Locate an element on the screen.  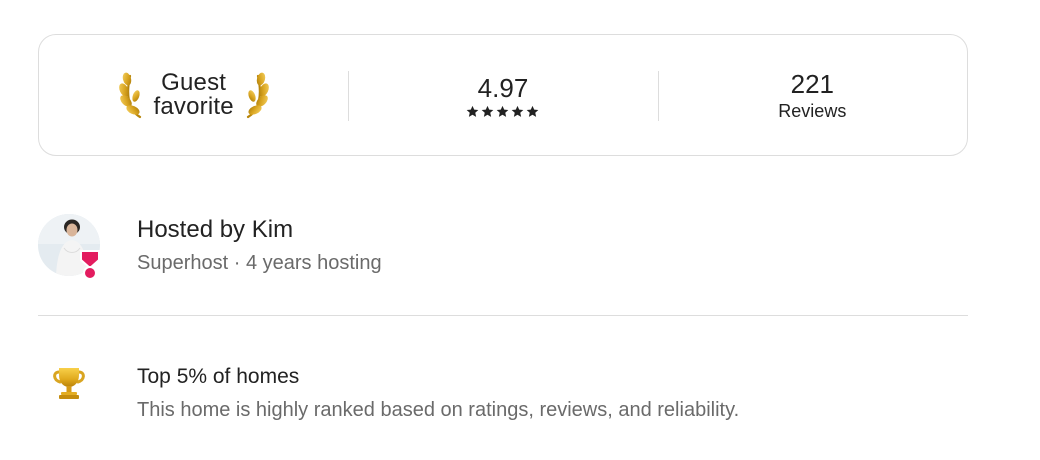
guest-favorite-title-line2: favorite is located at coordinates (193, 106).